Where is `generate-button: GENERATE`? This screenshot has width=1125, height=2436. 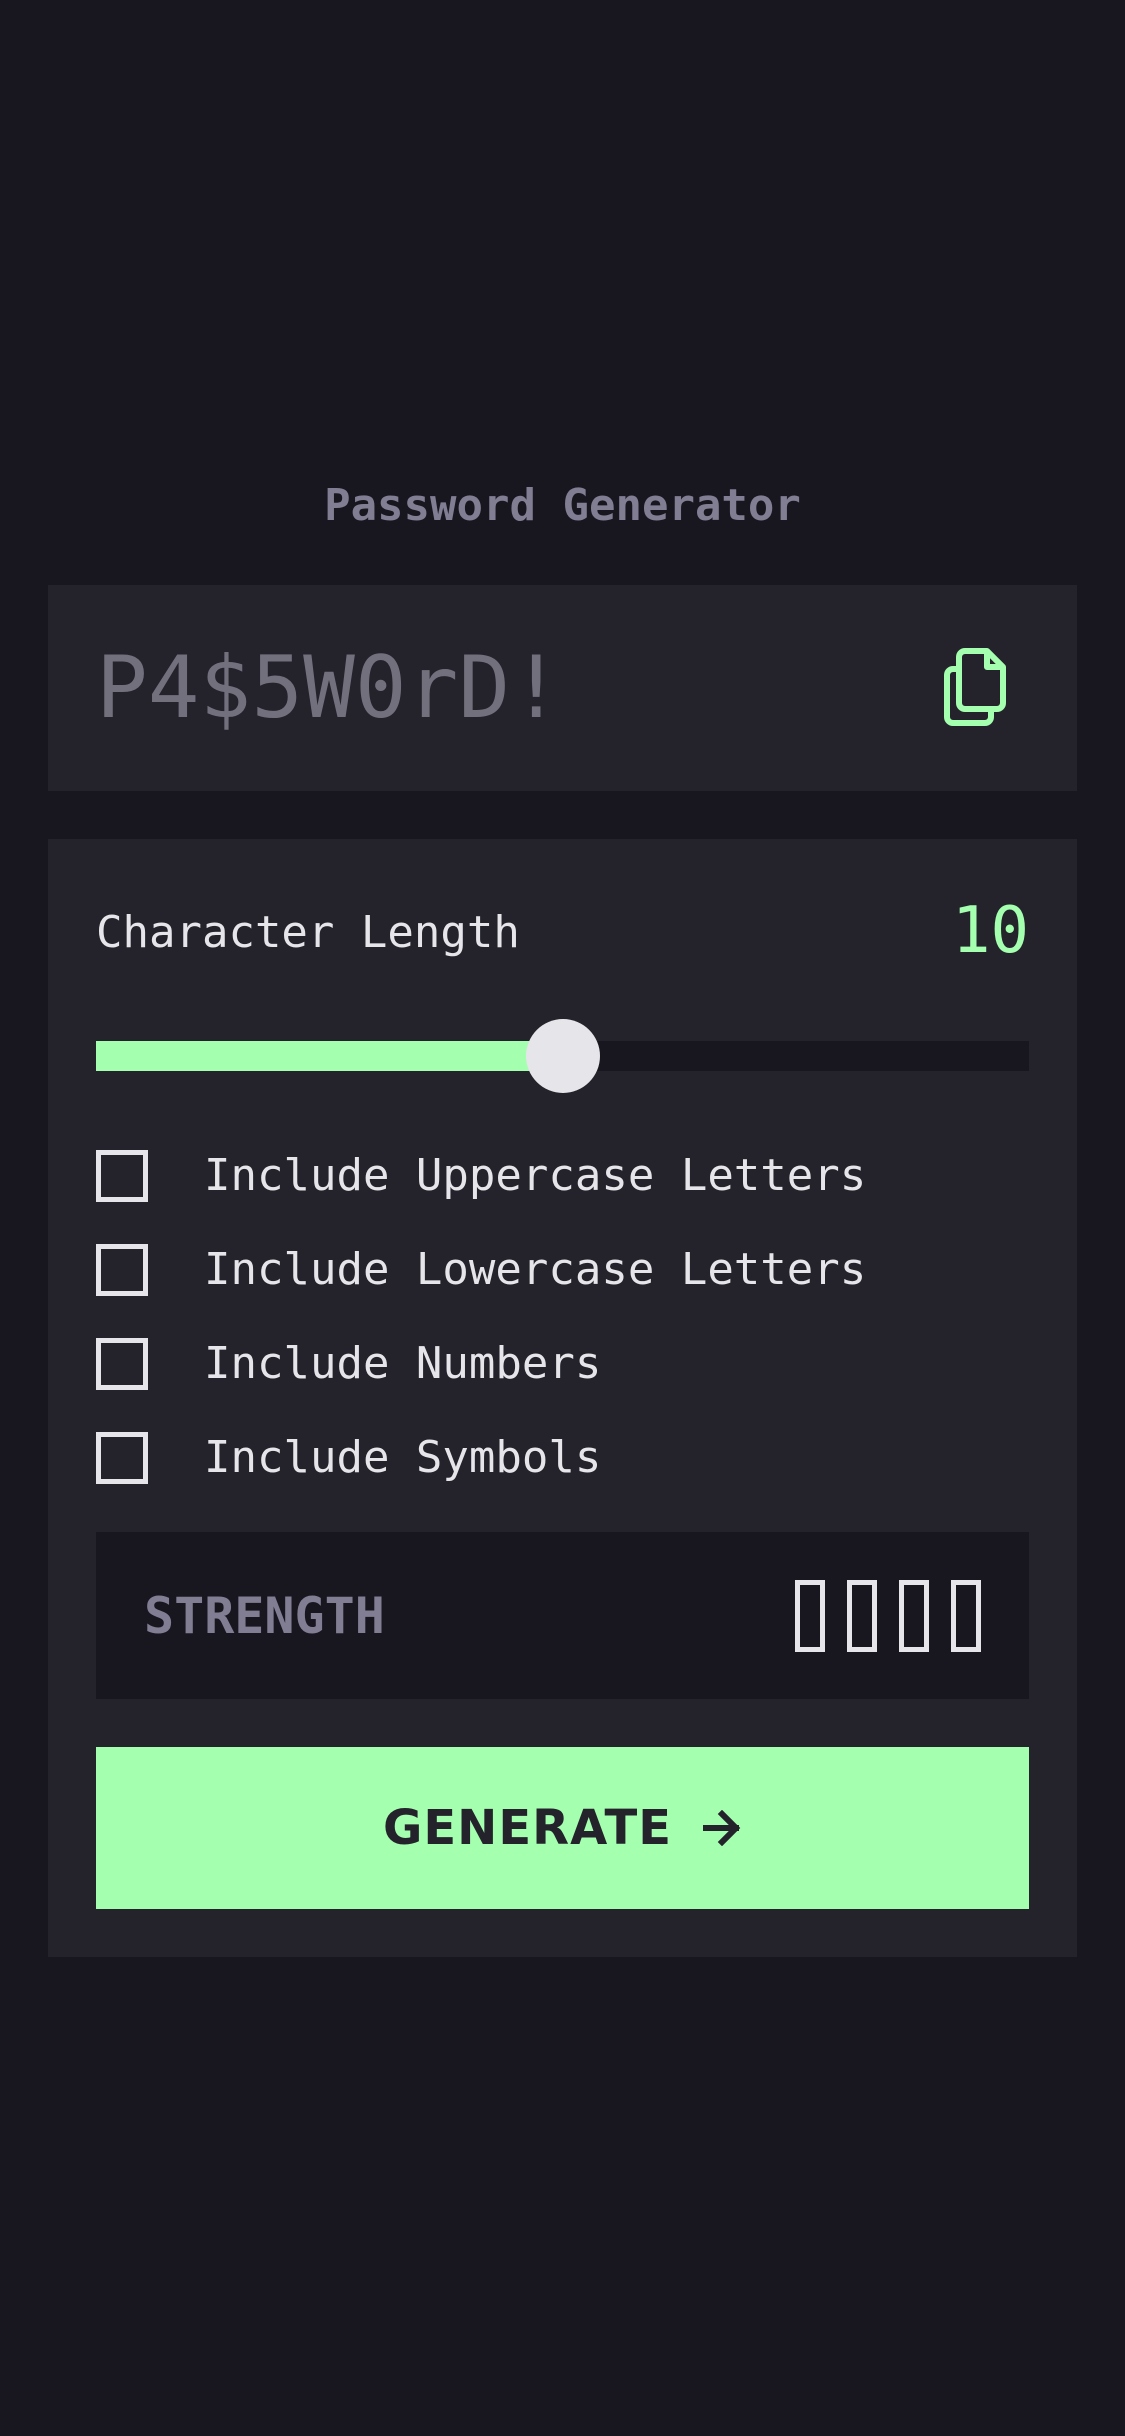 generate-button: GENERATE is located at coordinates (562, 1828).